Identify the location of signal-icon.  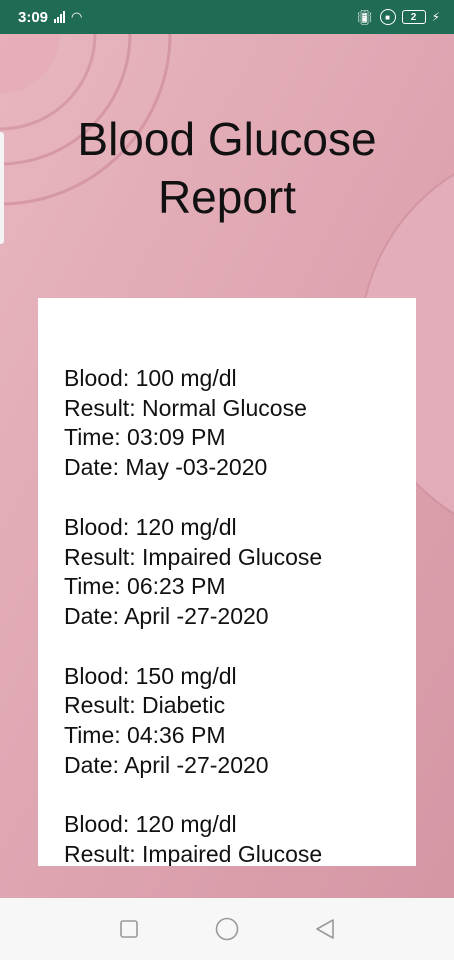
(60, 17).